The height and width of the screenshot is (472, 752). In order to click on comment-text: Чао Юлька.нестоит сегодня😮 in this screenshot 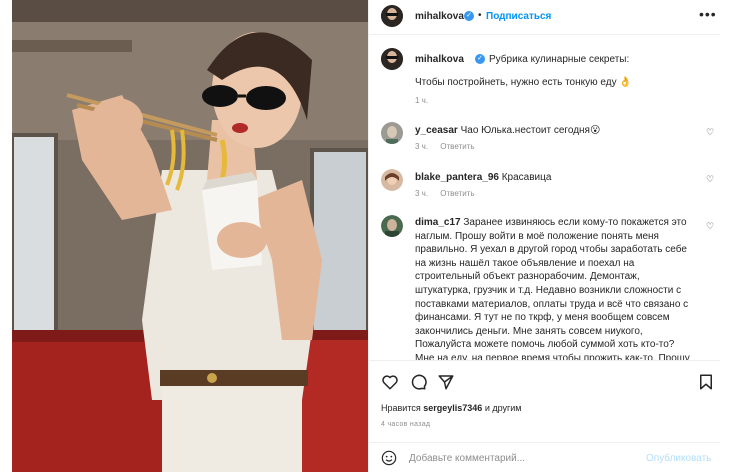, I will do `click(530, 130)`.